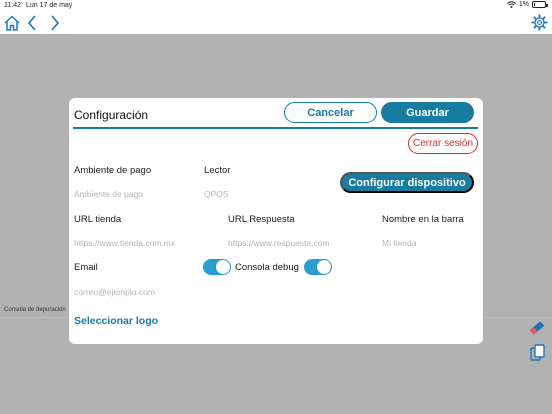 The image size is (552, 414). Describe the element at coordinates (259, 194) in the screenshot. I see `reader-input` at that location.